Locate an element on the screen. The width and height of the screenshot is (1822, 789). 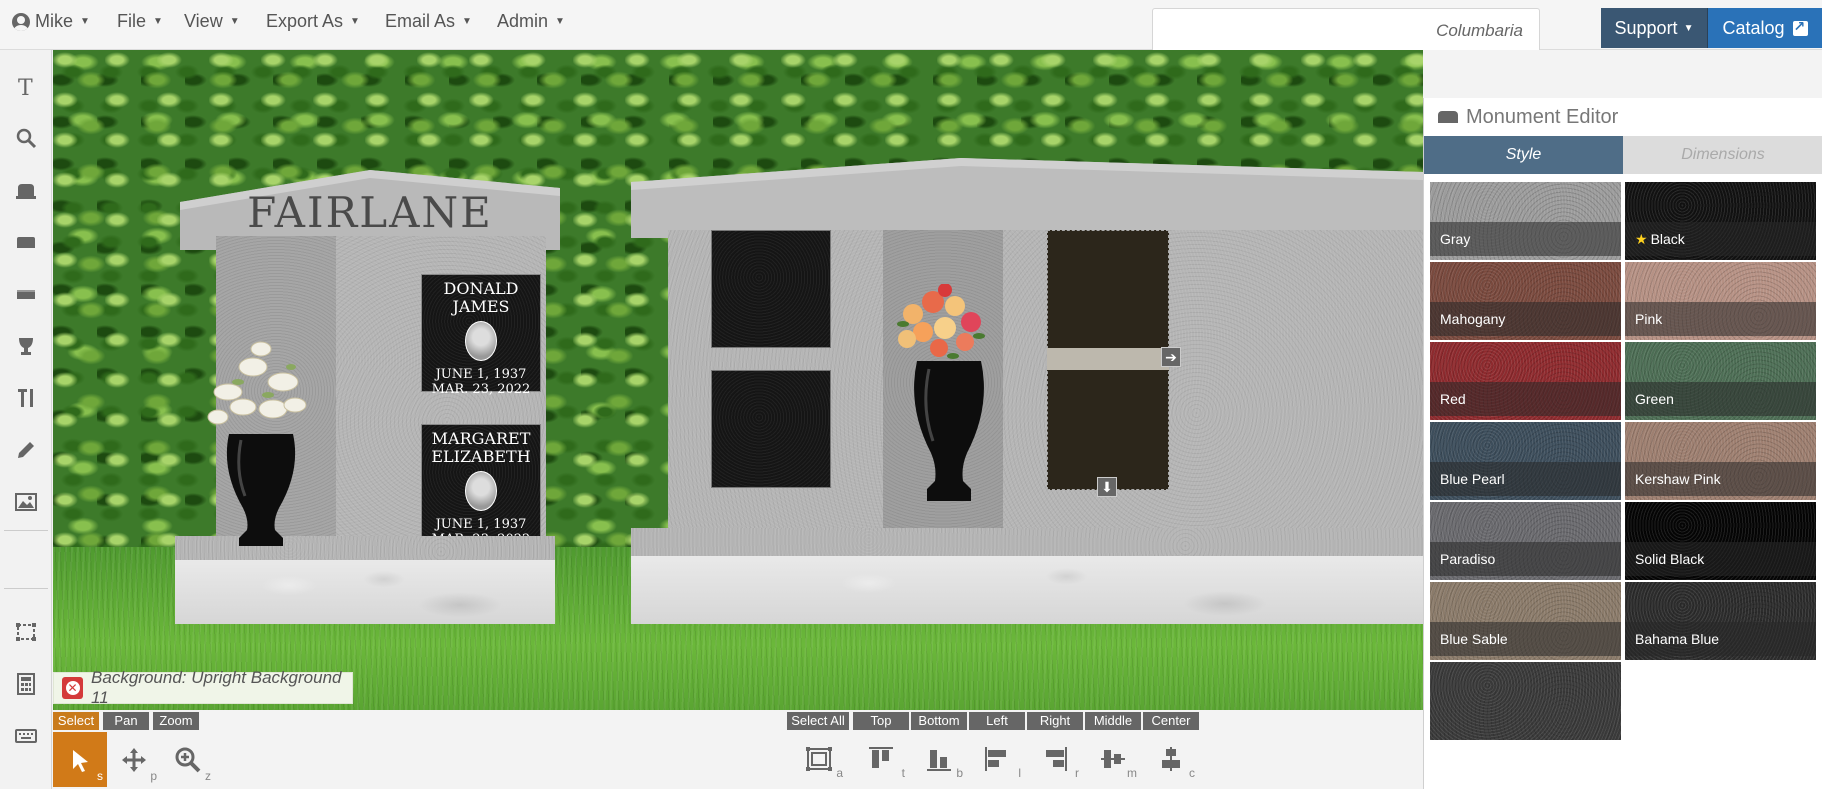
granite-swatch: Green is located at coordinates (1720, 381).